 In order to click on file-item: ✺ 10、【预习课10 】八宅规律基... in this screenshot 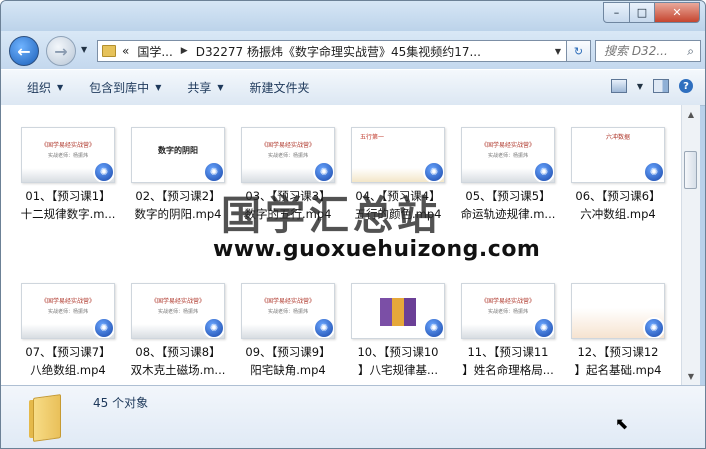, I will do `click(398, 331)`.